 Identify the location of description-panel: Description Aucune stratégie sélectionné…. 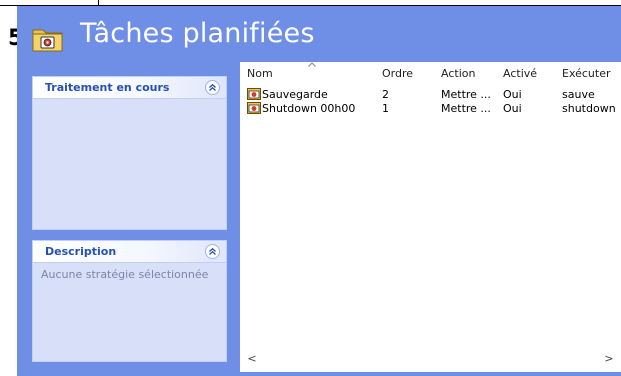
(129, 301).